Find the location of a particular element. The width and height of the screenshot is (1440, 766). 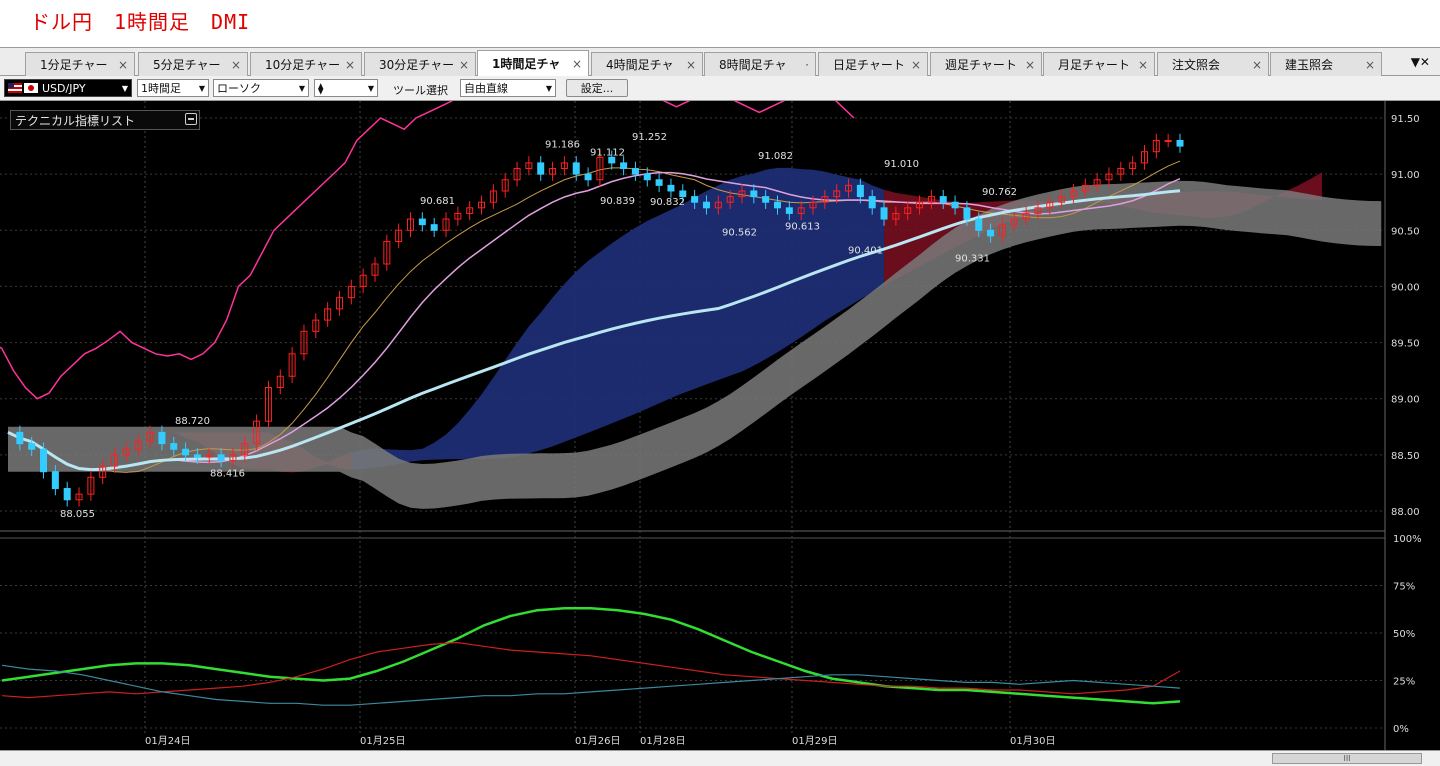

tab-3: 10分足チャー × is located at coordinates (306, 64).